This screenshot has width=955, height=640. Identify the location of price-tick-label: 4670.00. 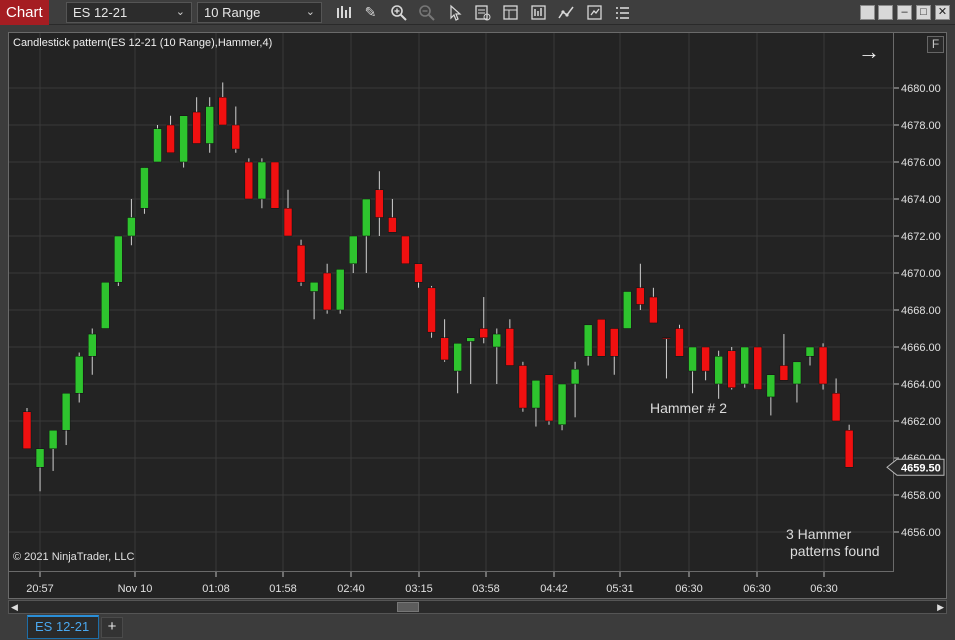
(921, 274).